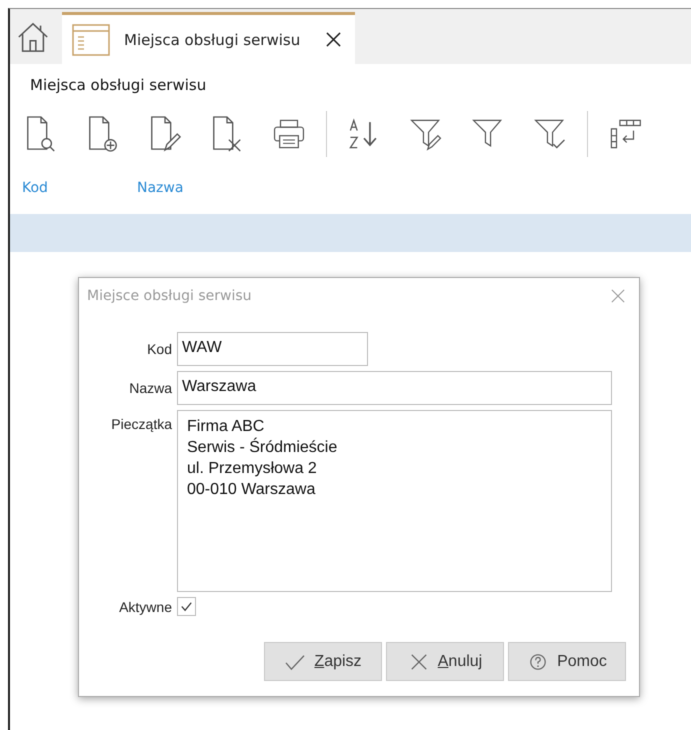 The image size is (691, 730). Describe the element at coordinates (272, 349) in the screenshot. I see `text-field: WAW` at that location.